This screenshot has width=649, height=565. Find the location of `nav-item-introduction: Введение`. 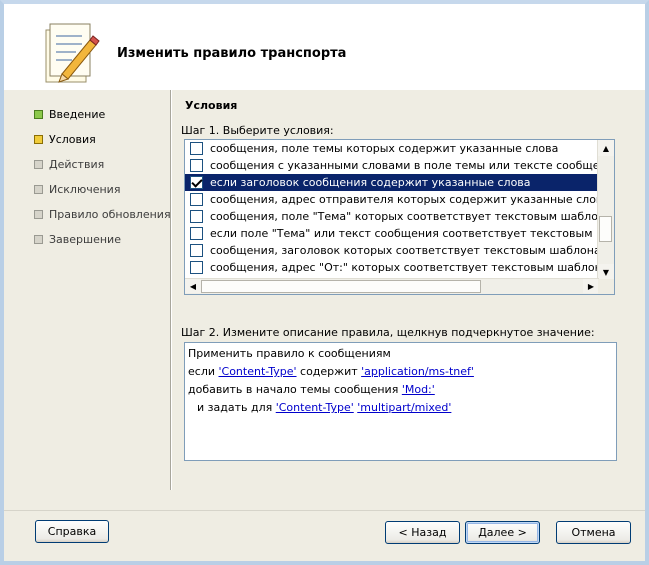

nav-item-introduction: Введение is located at coordinates (102, 114).